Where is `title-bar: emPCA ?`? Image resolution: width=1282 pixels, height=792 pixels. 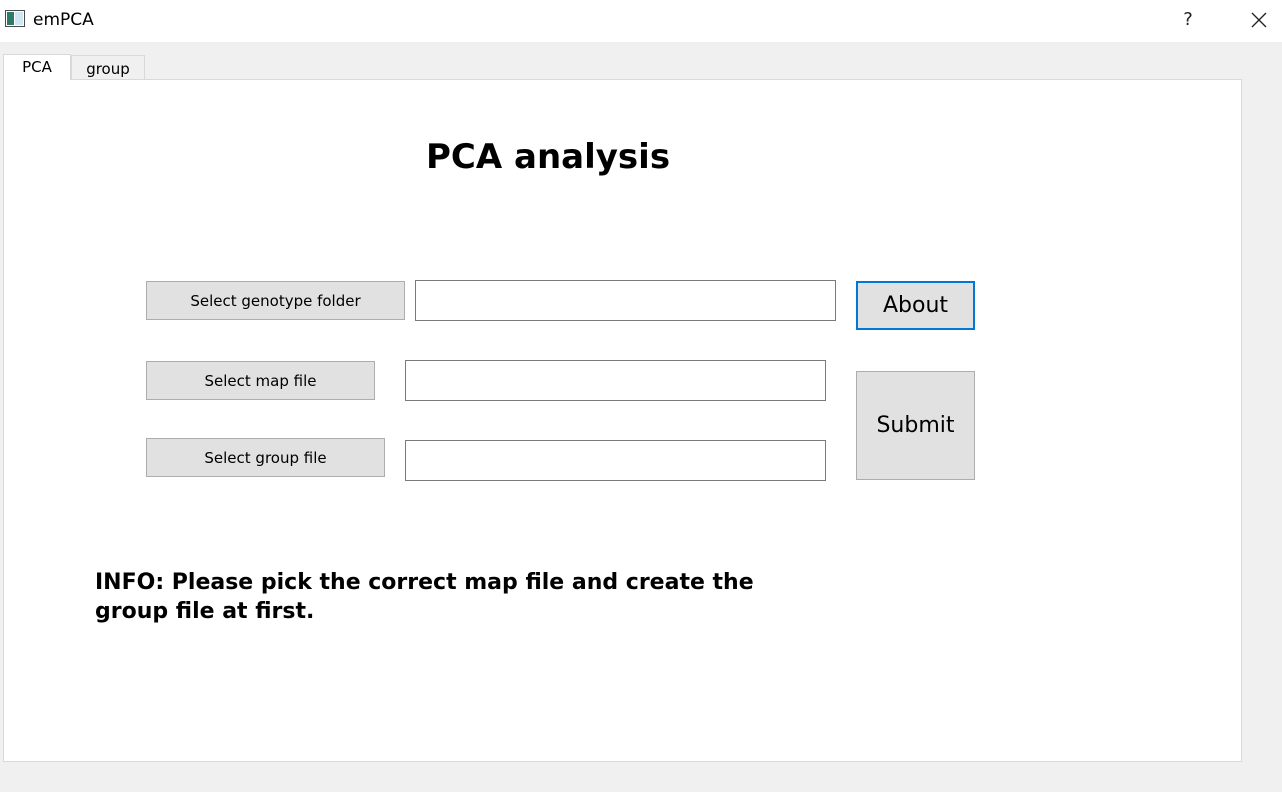 title-bar: emPCA ? is located at coordinates (641, 21).